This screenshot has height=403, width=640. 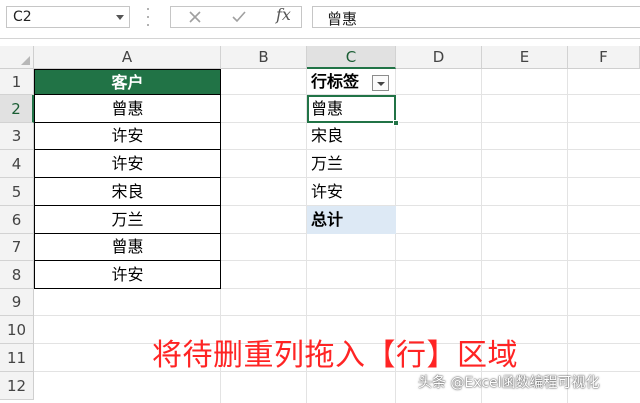 I want to click on table-cell-customer: 万兰, so click(x=127, y=220).